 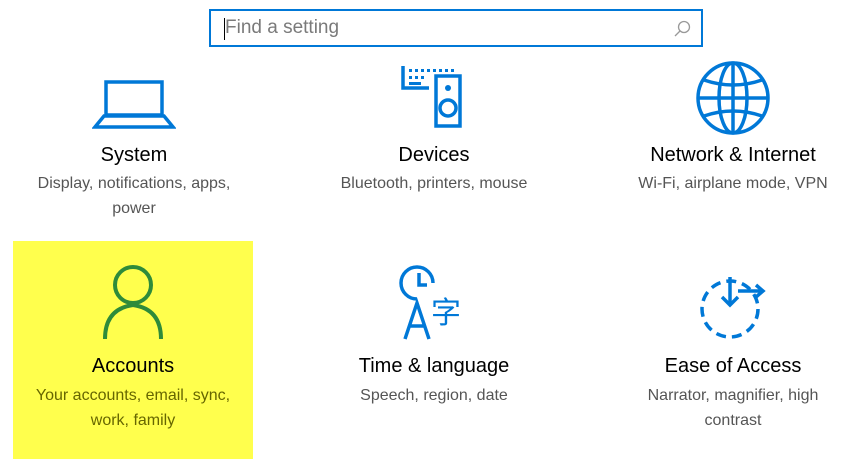 What do you see at coordinates (133, 366) in the screenshot?
I see `tile-title: Accounts` at bounding box center [133, 366].